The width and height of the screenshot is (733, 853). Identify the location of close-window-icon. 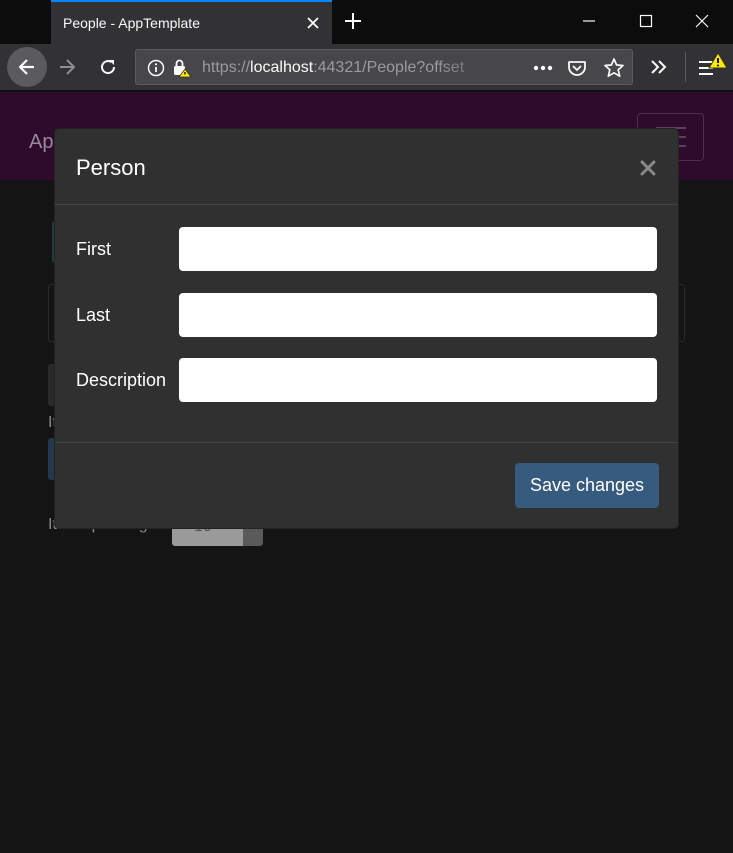
(702, 21).